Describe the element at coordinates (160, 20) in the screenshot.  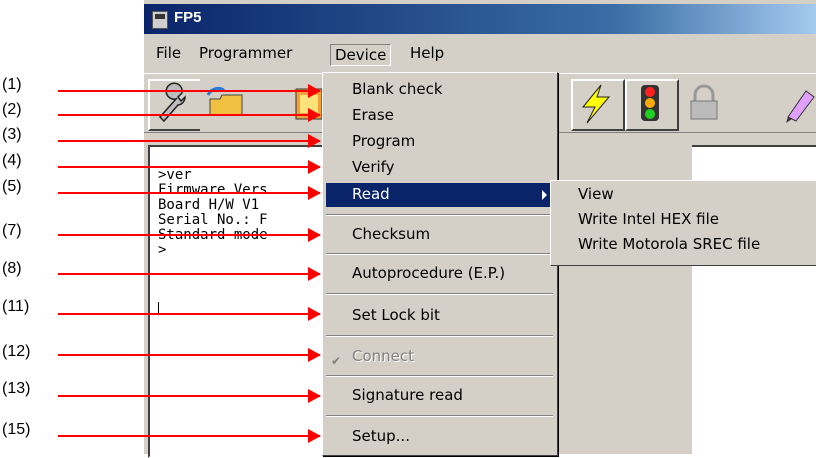
I see `app-icon` at that location.